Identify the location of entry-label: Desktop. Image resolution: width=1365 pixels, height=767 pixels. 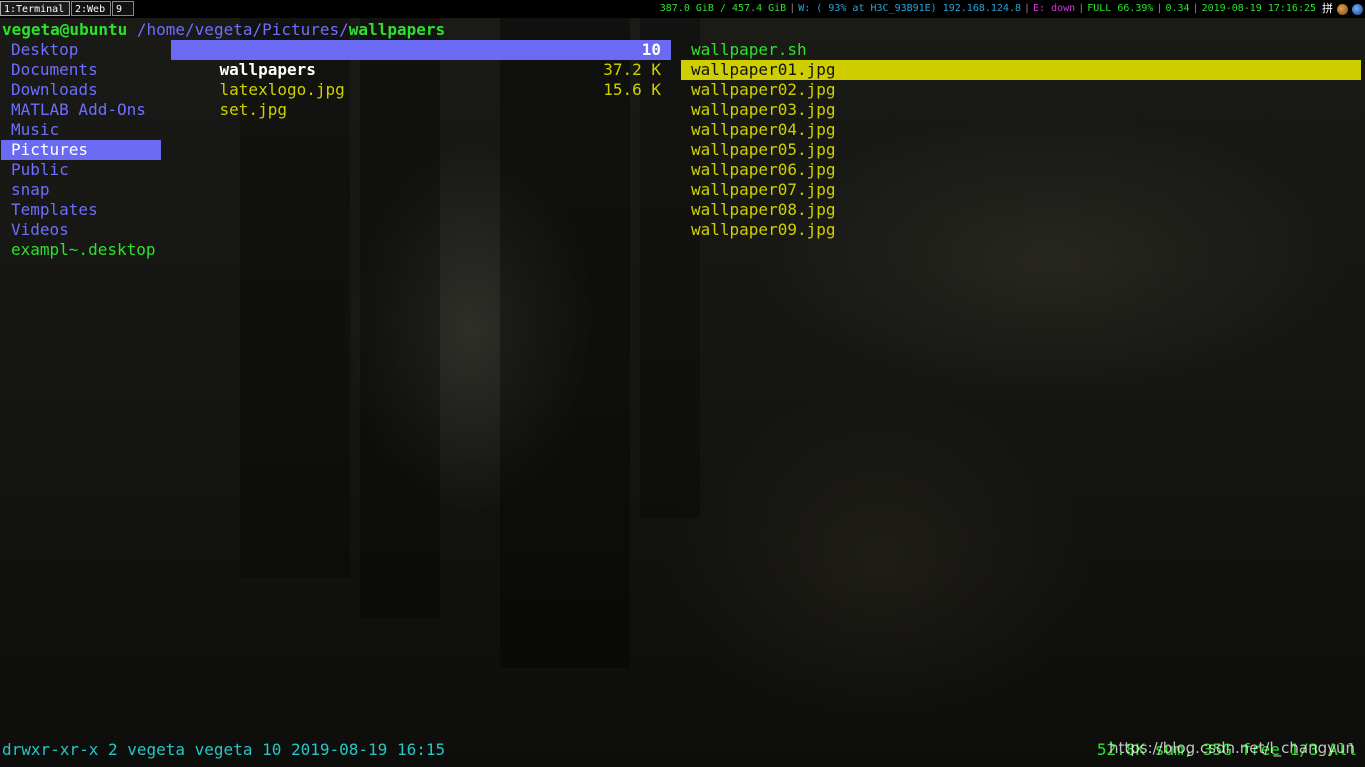
(45, 49).